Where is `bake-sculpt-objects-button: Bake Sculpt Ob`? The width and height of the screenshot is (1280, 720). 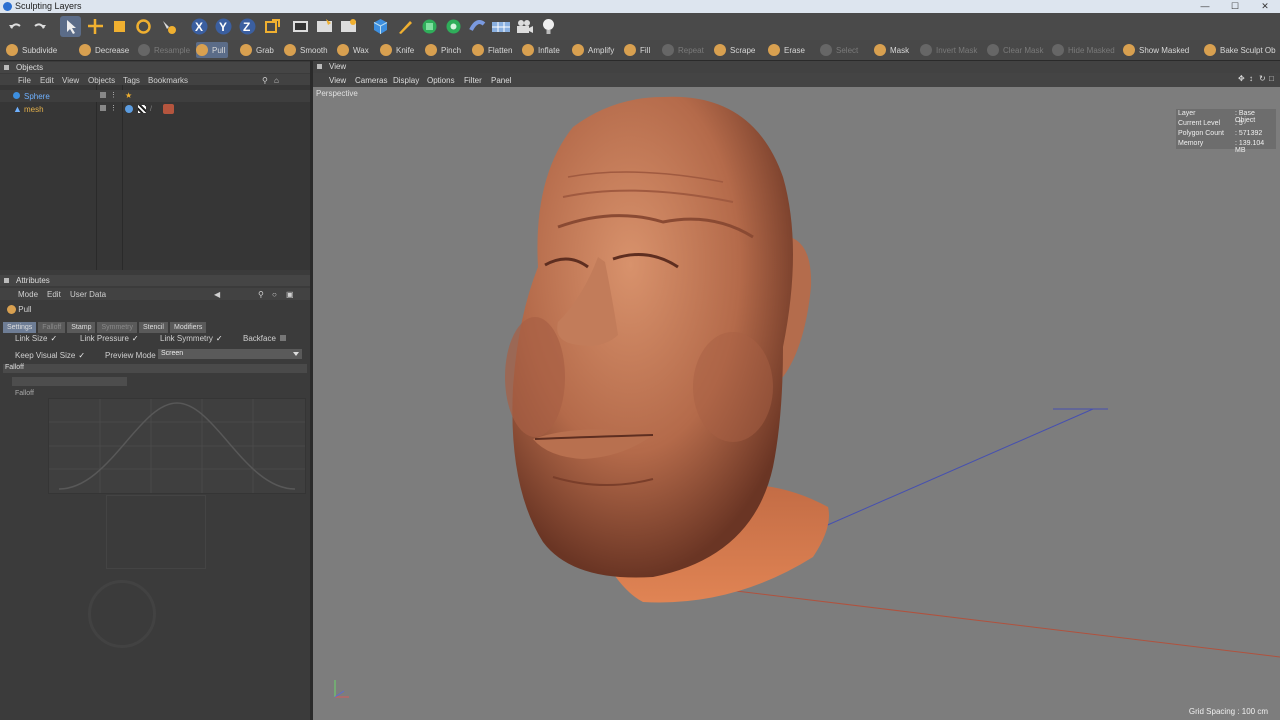
bake-sculpt-objects-button: Bake Sculpt Ob is located at coordinates (1240, 50).